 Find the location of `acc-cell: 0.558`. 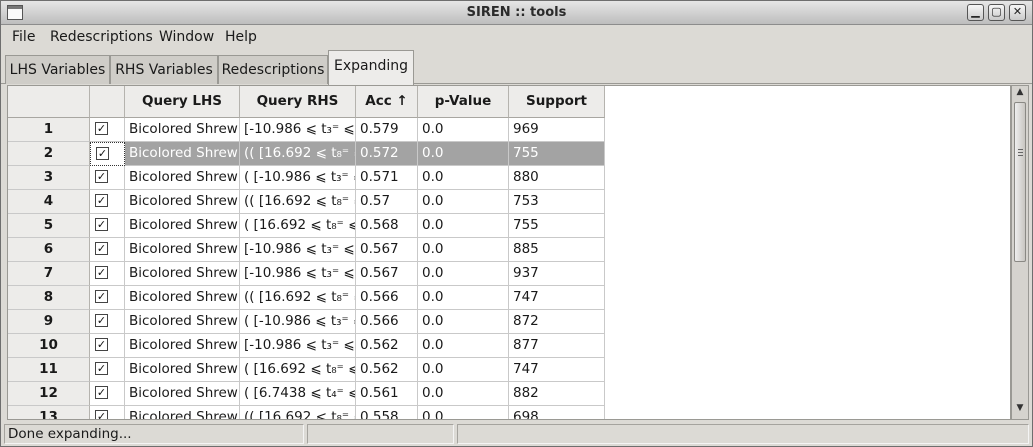

acc-cell: 0.558 is located at coordinates (387, 412).